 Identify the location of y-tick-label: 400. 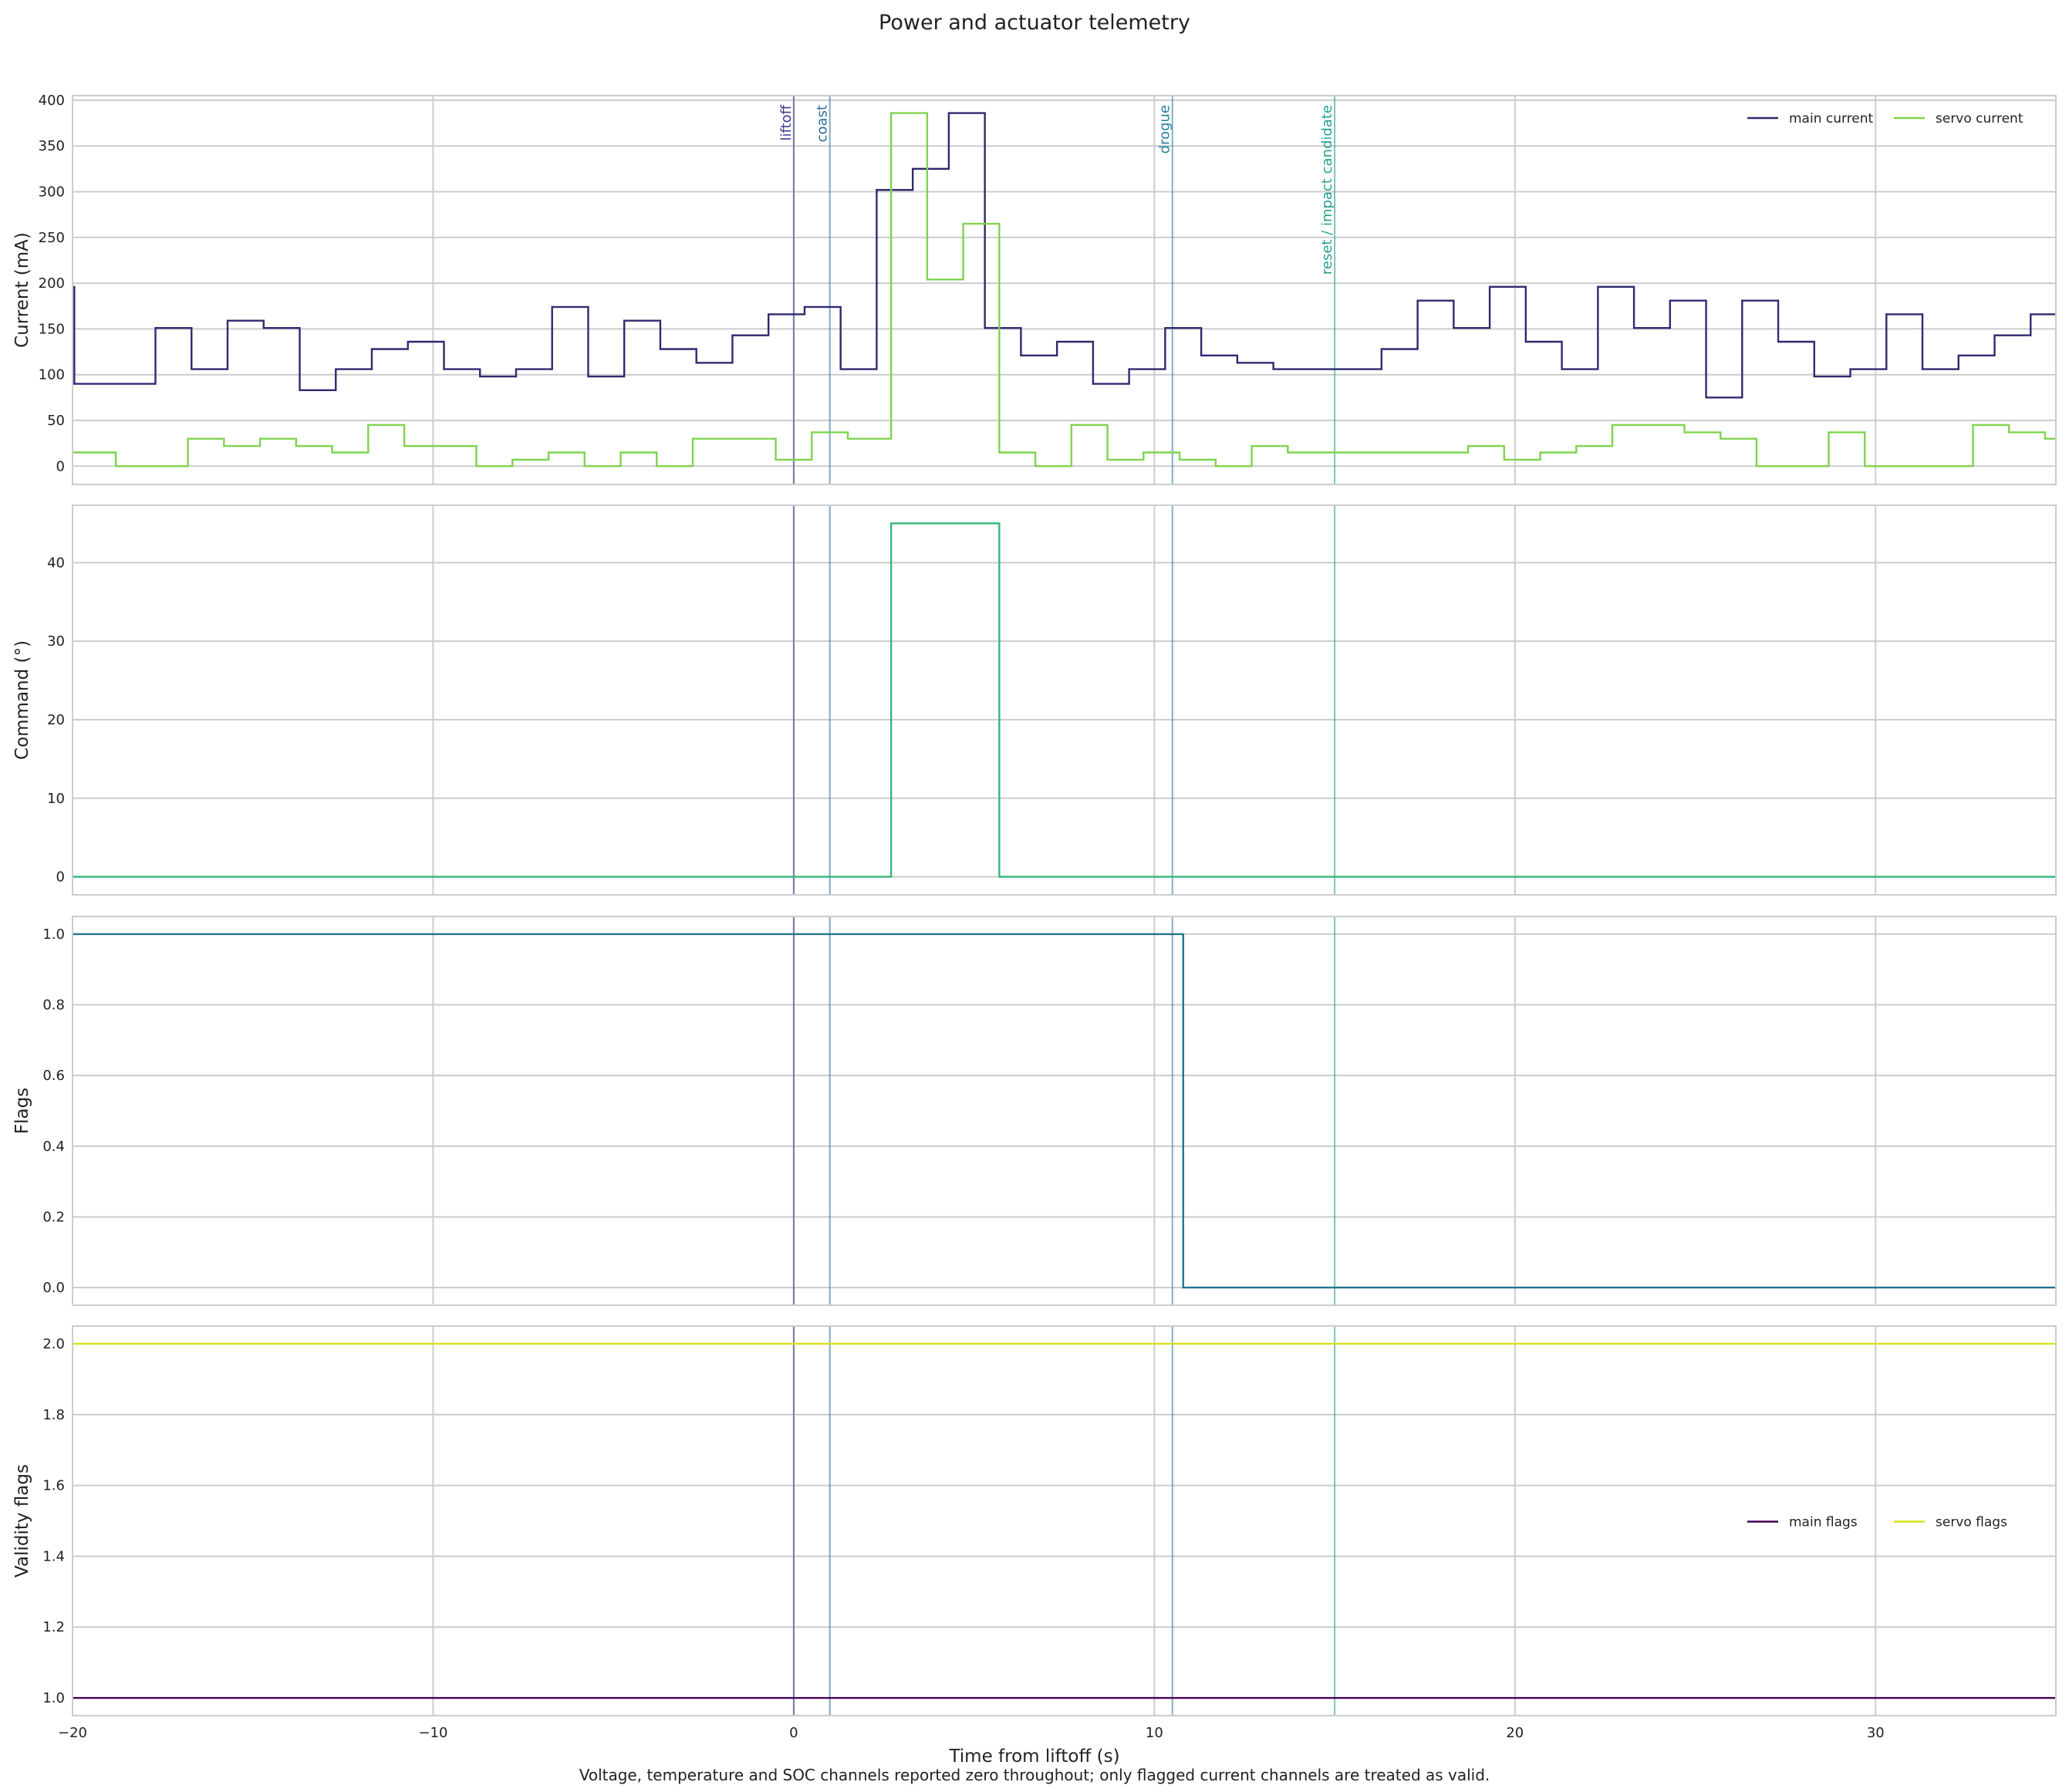
(52, 101).